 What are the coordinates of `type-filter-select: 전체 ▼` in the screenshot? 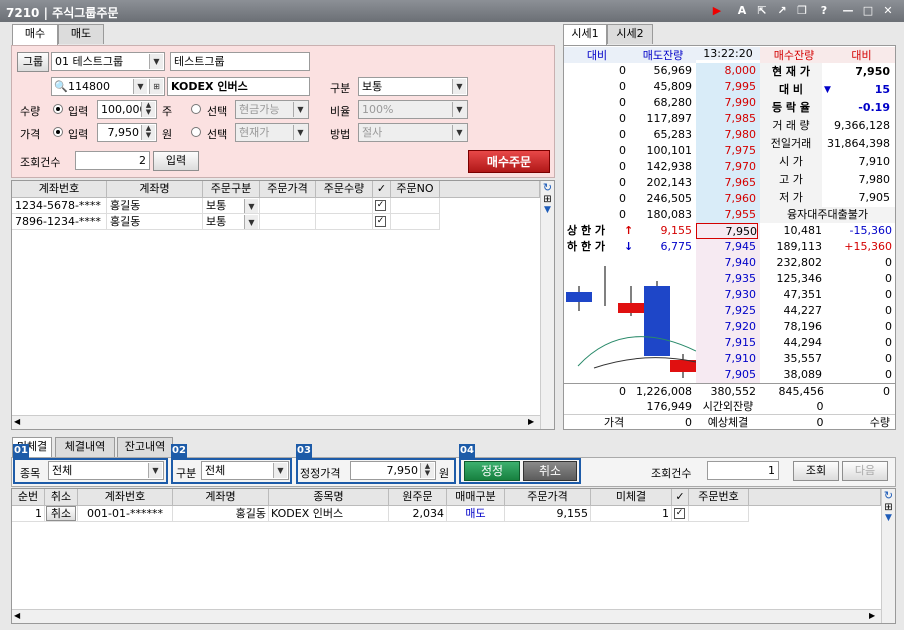 It's located at (245, 470).